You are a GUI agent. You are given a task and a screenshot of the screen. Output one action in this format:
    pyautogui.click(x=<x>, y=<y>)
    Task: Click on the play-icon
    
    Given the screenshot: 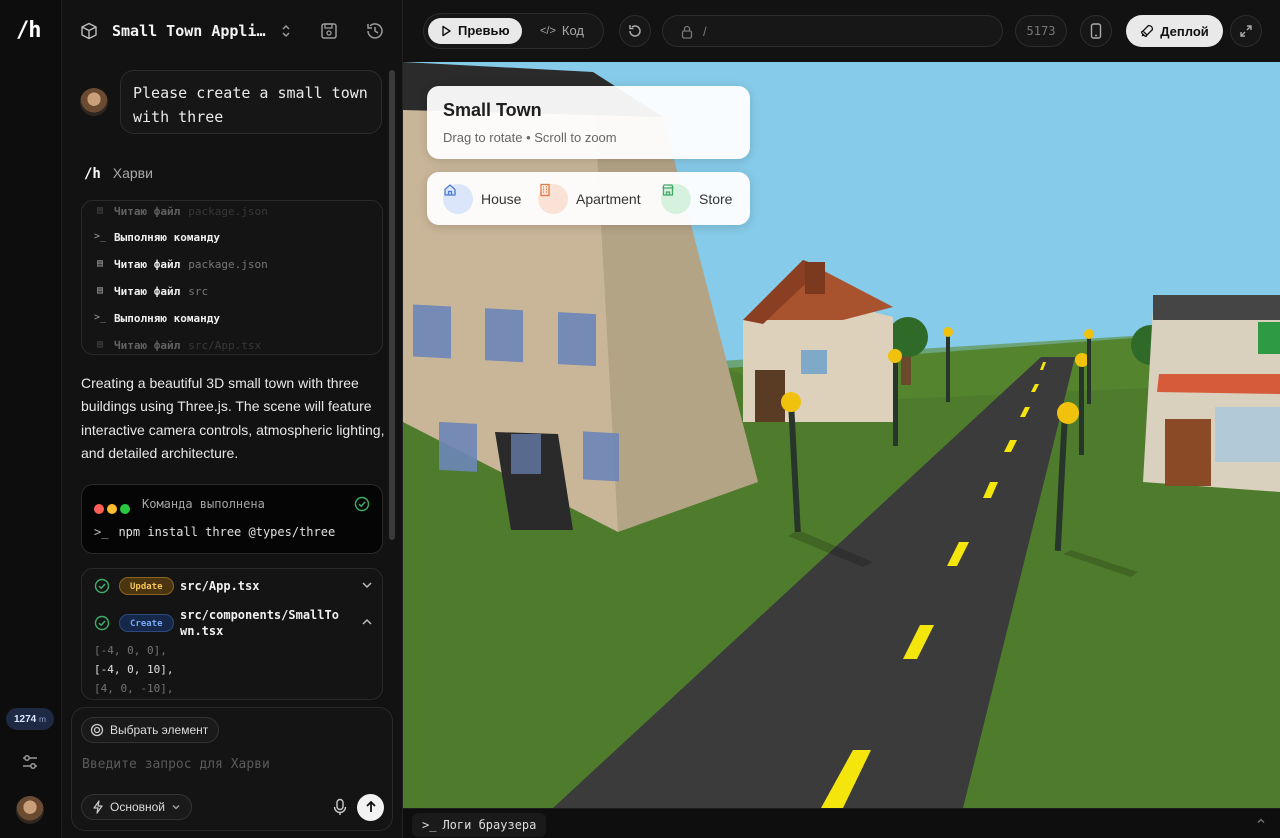 What is the action you would take?
    pyautogui.click(x=446, y=31)
    